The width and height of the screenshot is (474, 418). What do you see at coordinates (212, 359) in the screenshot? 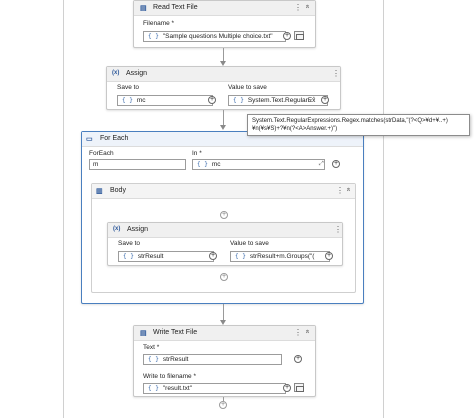
I see `text-field: { } strResult` at bounding box center [212, 359].